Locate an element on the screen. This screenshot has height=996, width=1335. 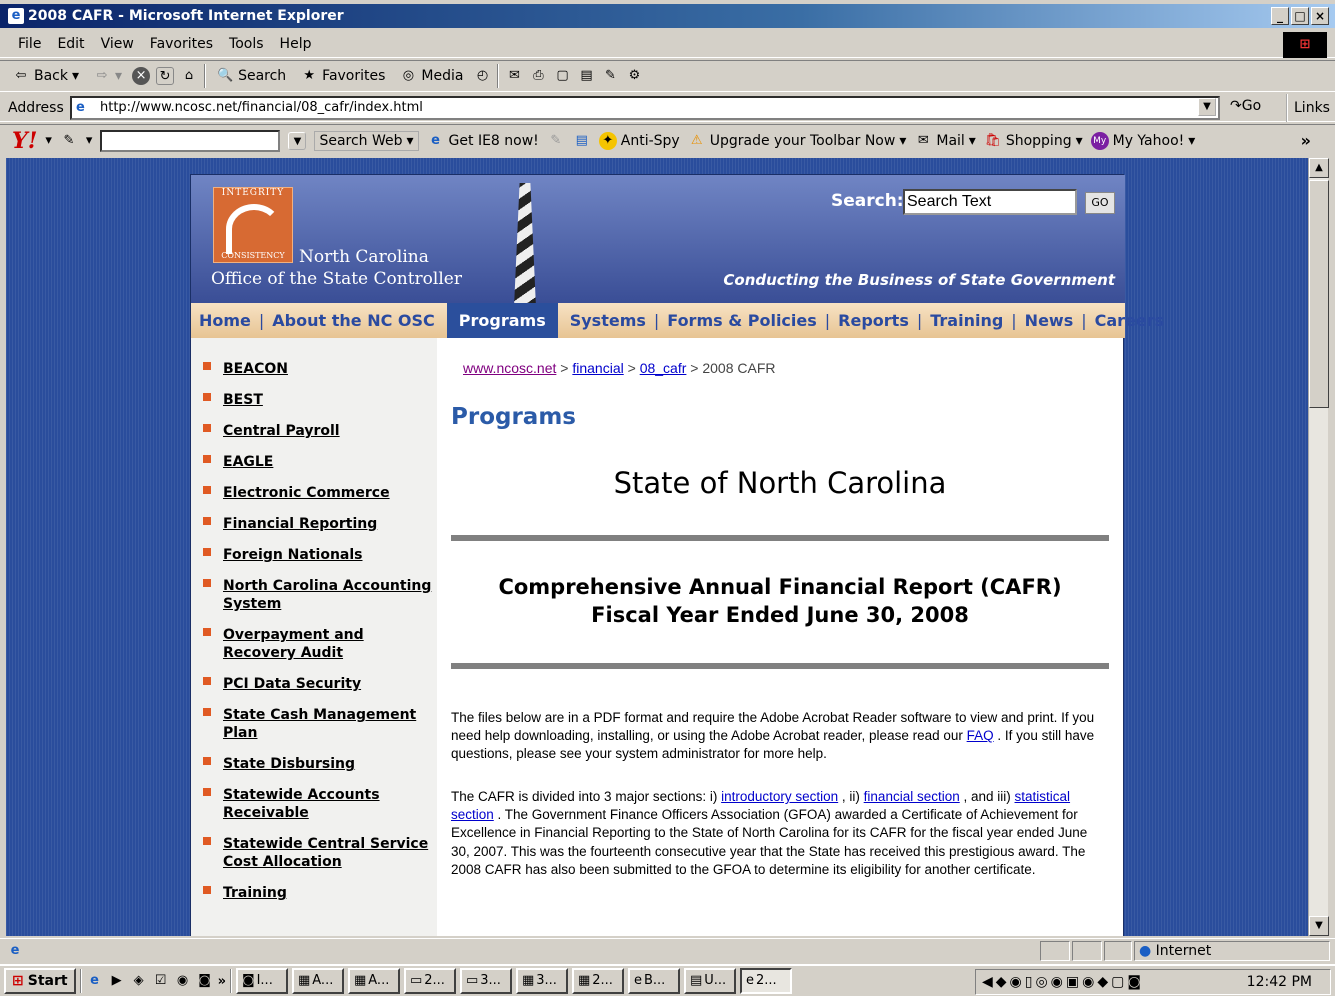
layout-icon: ▤ is located at coordinates (582, 141).